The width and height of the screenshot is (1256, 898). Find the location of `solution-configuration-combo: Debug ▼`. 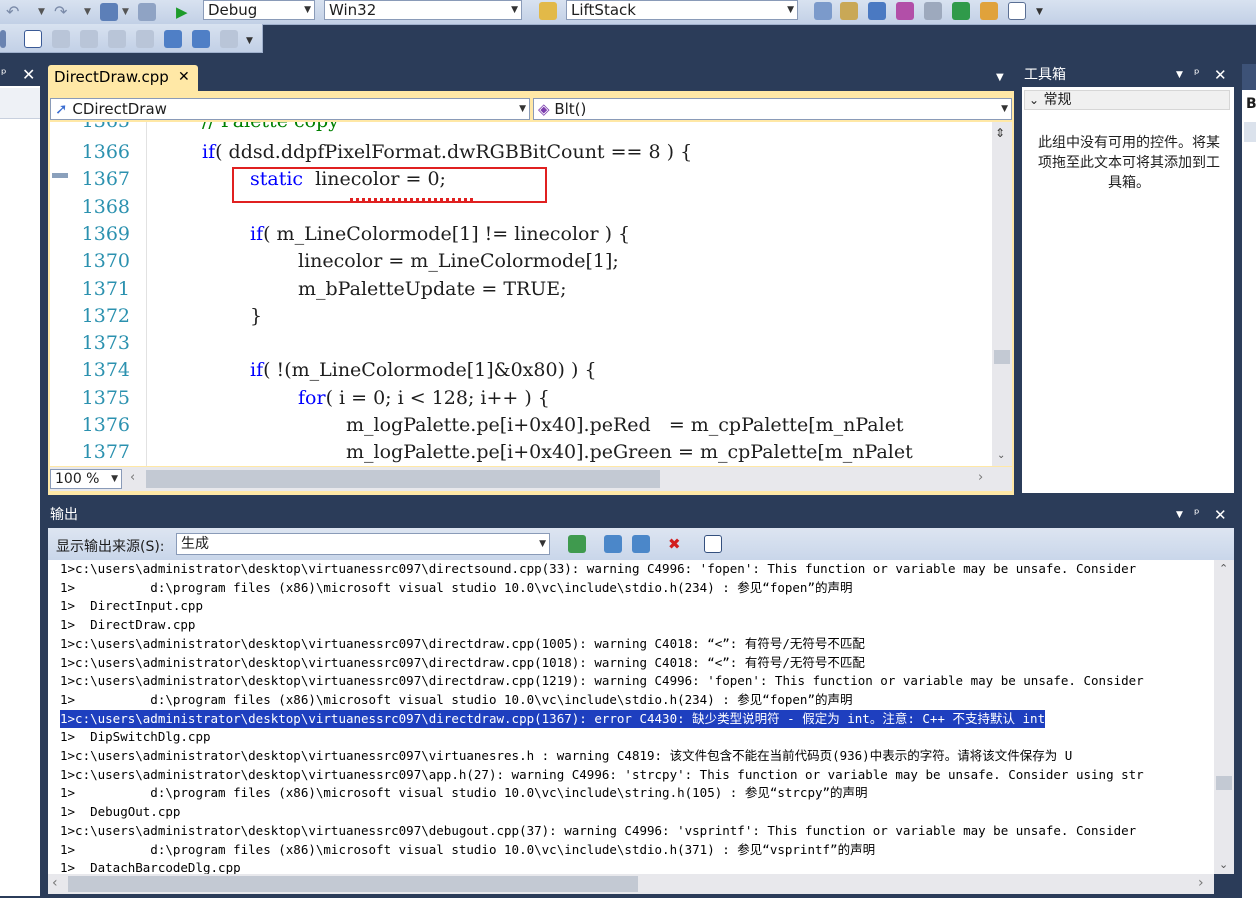

solution-configuration-combo: Debug ▼ is located at coordinates (259, 10).